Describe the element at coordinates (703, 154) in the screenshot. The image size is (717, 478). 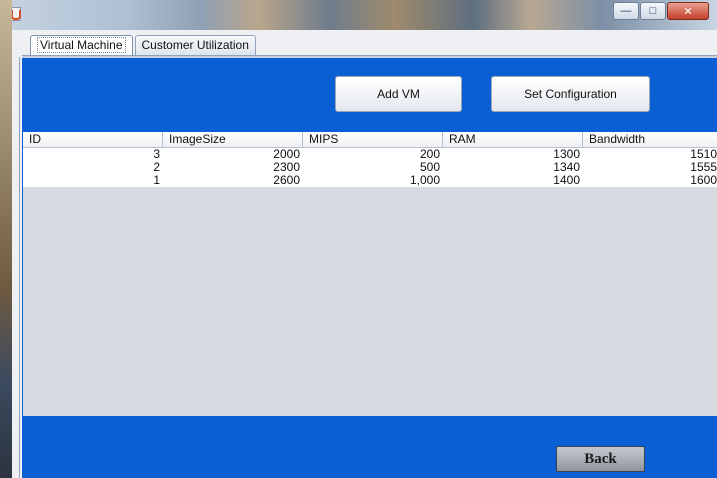
I see `cell-bandwidth: 1510` at that location.